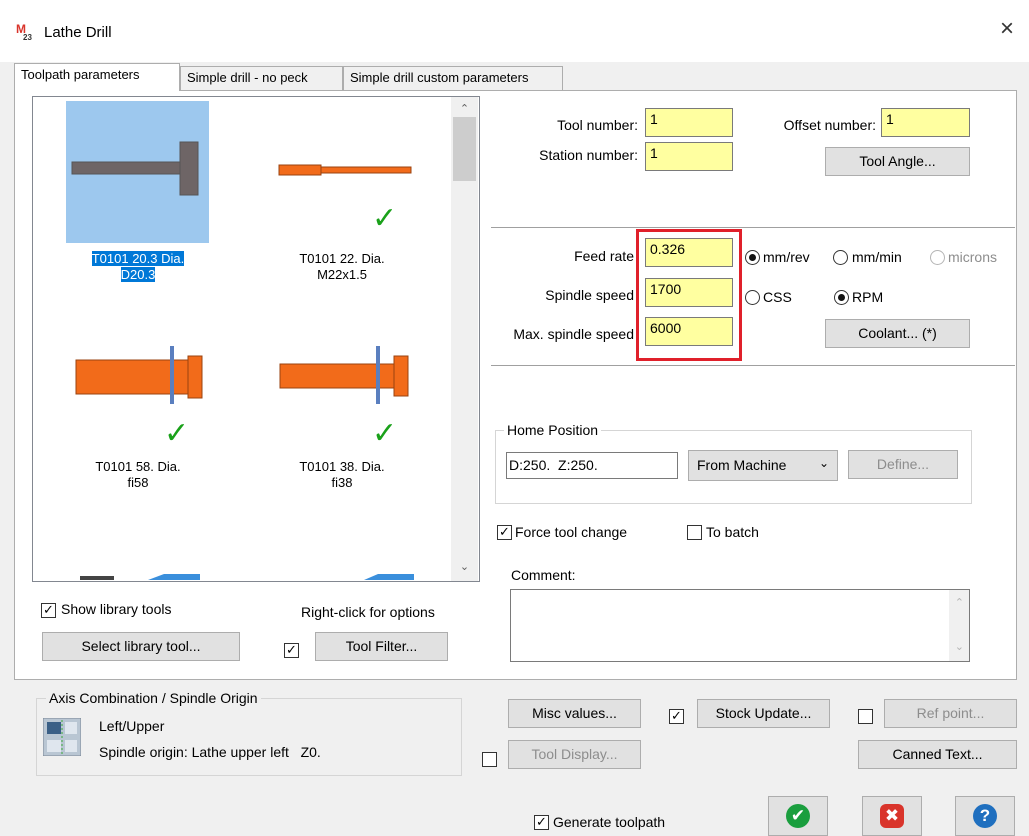  I want to click on tap-tool-icon, so click(345, 170).